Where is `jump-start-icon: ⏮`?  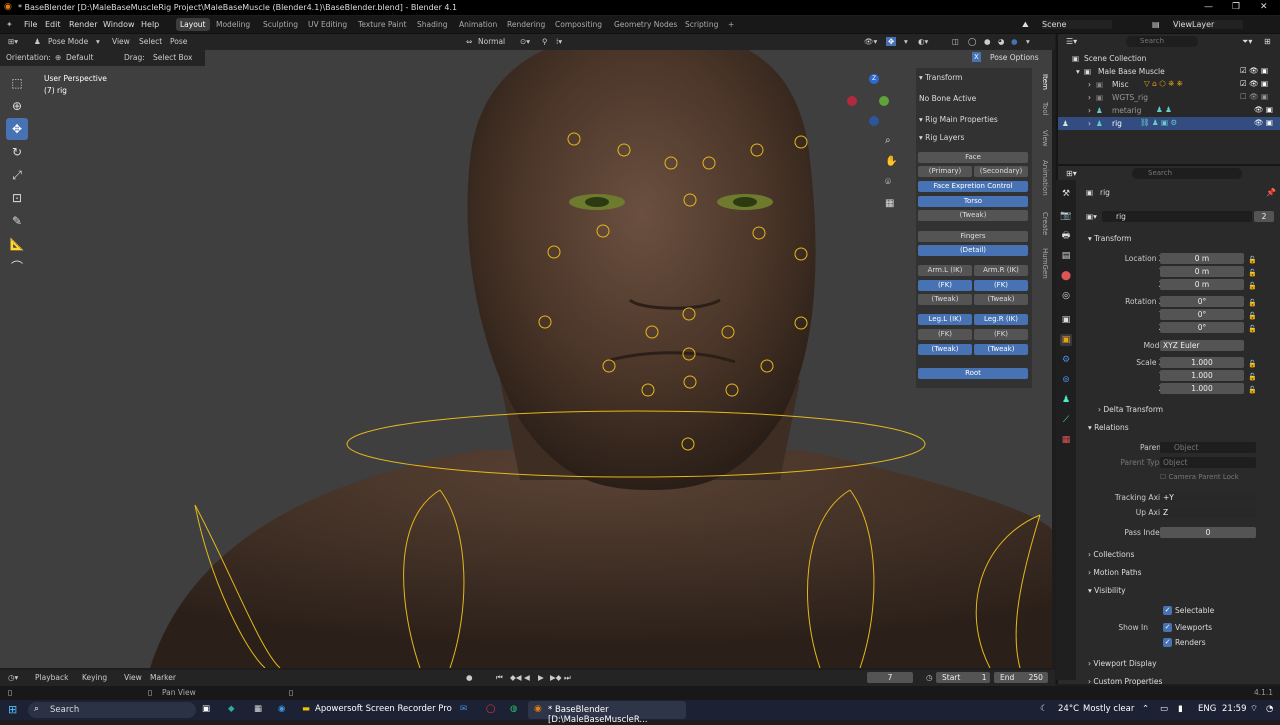
jump-start-icon: ⏮ is located at coordinates (499, 678).